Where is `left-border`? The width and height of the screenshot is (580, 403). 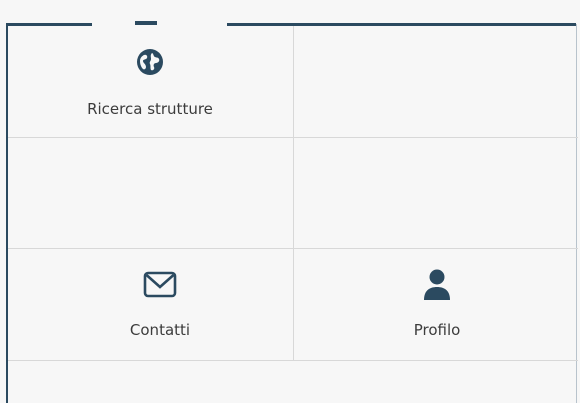
left-border is located at coordinates (7, 213).